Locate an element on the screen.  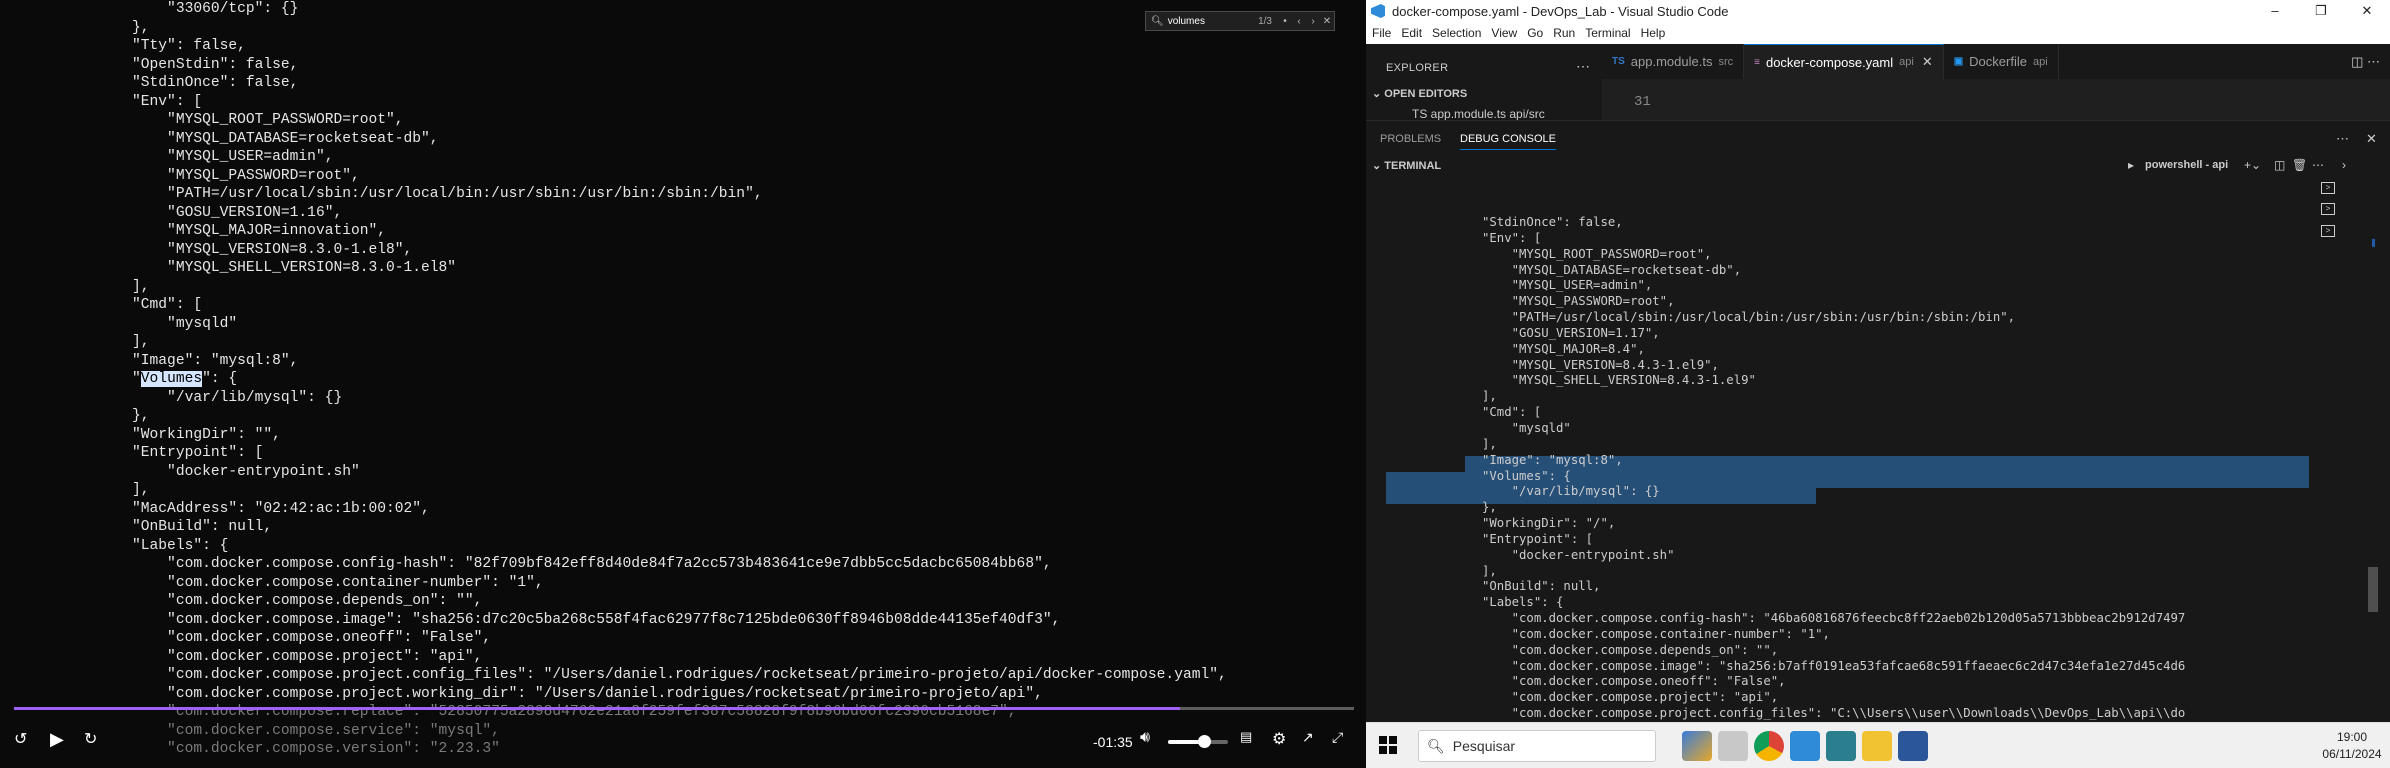
find-options-icon: • is located at coordinates (1285, 21).